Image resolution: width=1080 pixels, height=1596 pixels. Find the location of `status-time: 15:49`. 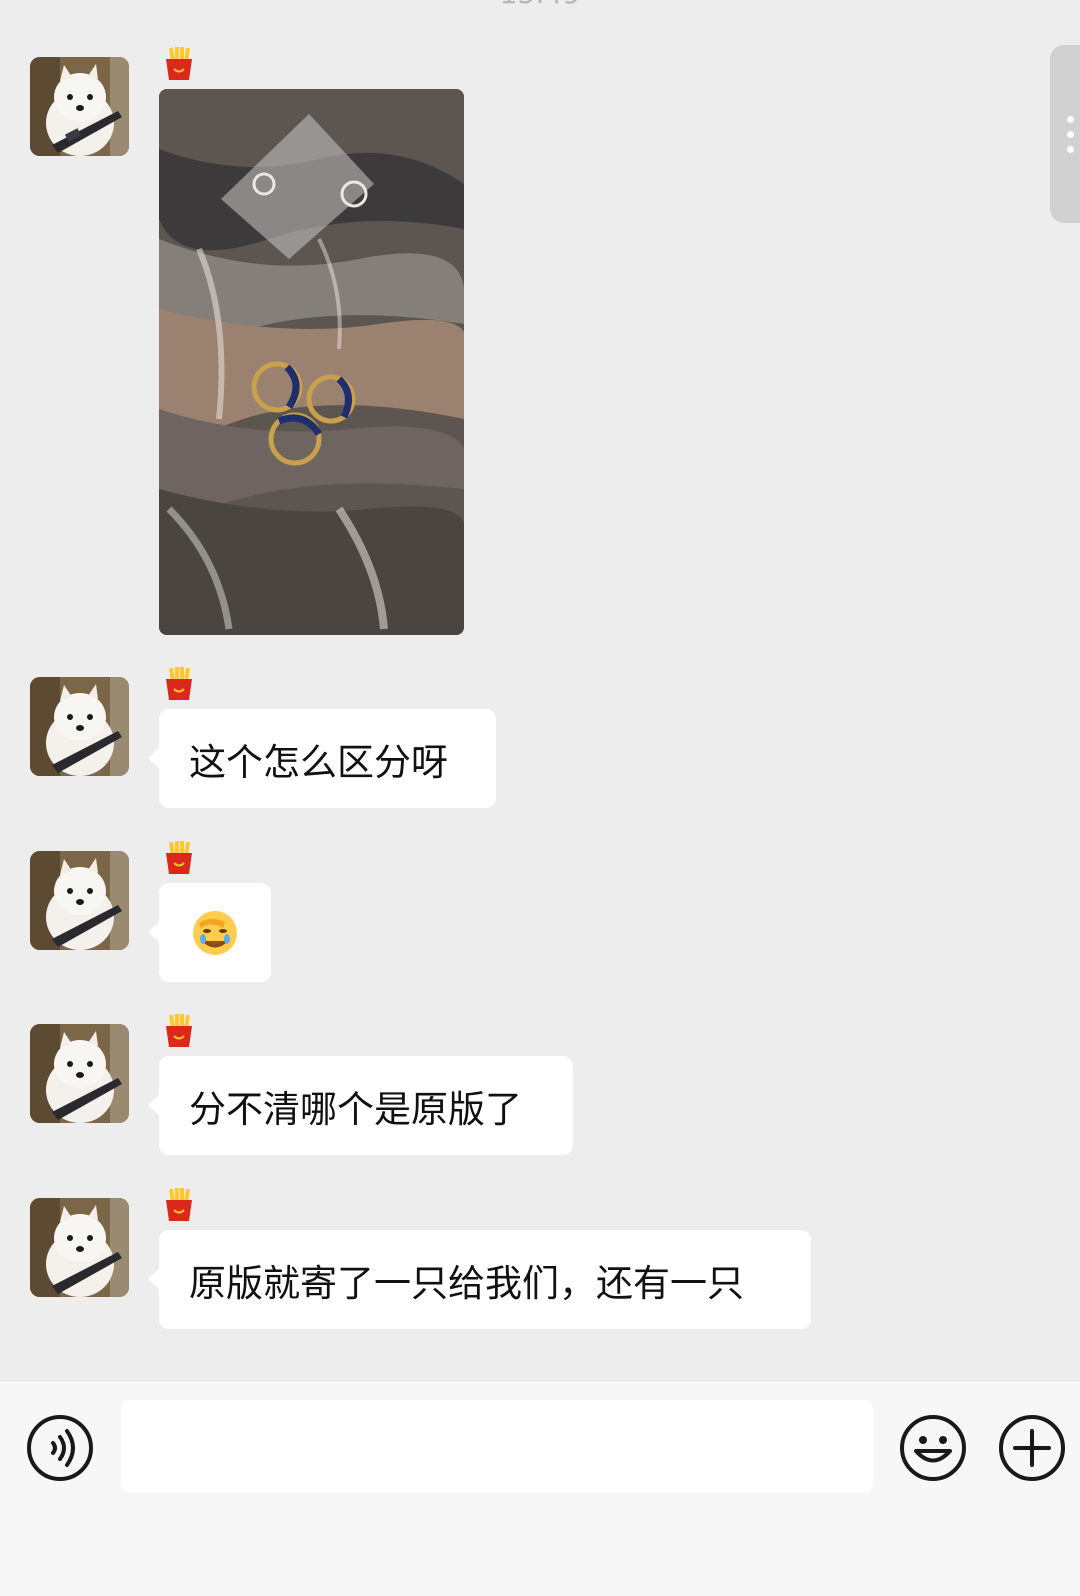

status-time: 15:49 is located at coordinates (540, 5).